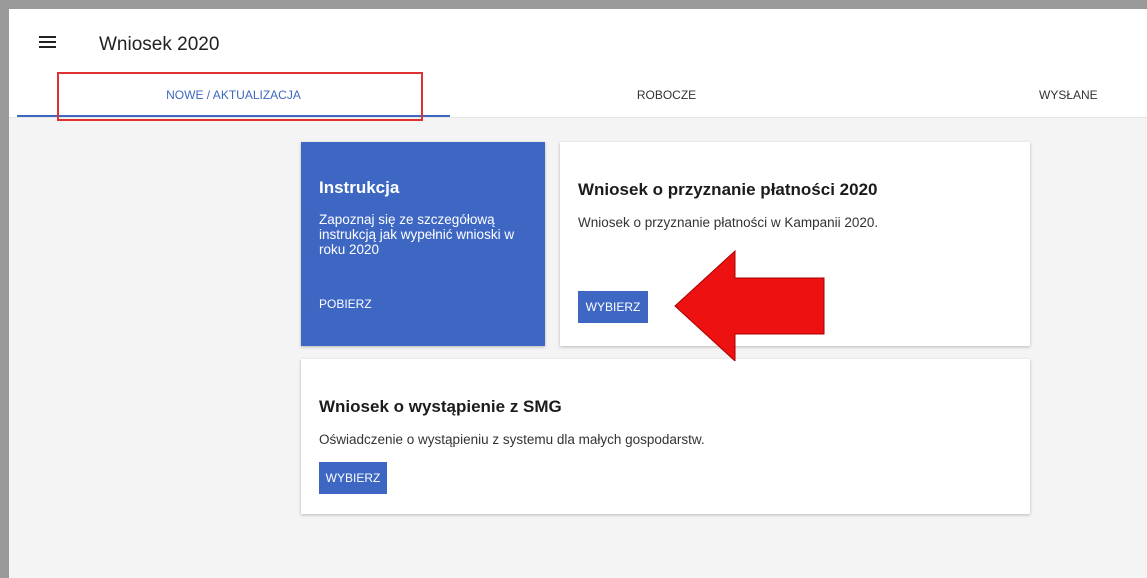 The width and height of the screenshot is (1147, 578). Describe the element at coordinates (47, 43) in the screenshot. I see `menu-icon` at that location.